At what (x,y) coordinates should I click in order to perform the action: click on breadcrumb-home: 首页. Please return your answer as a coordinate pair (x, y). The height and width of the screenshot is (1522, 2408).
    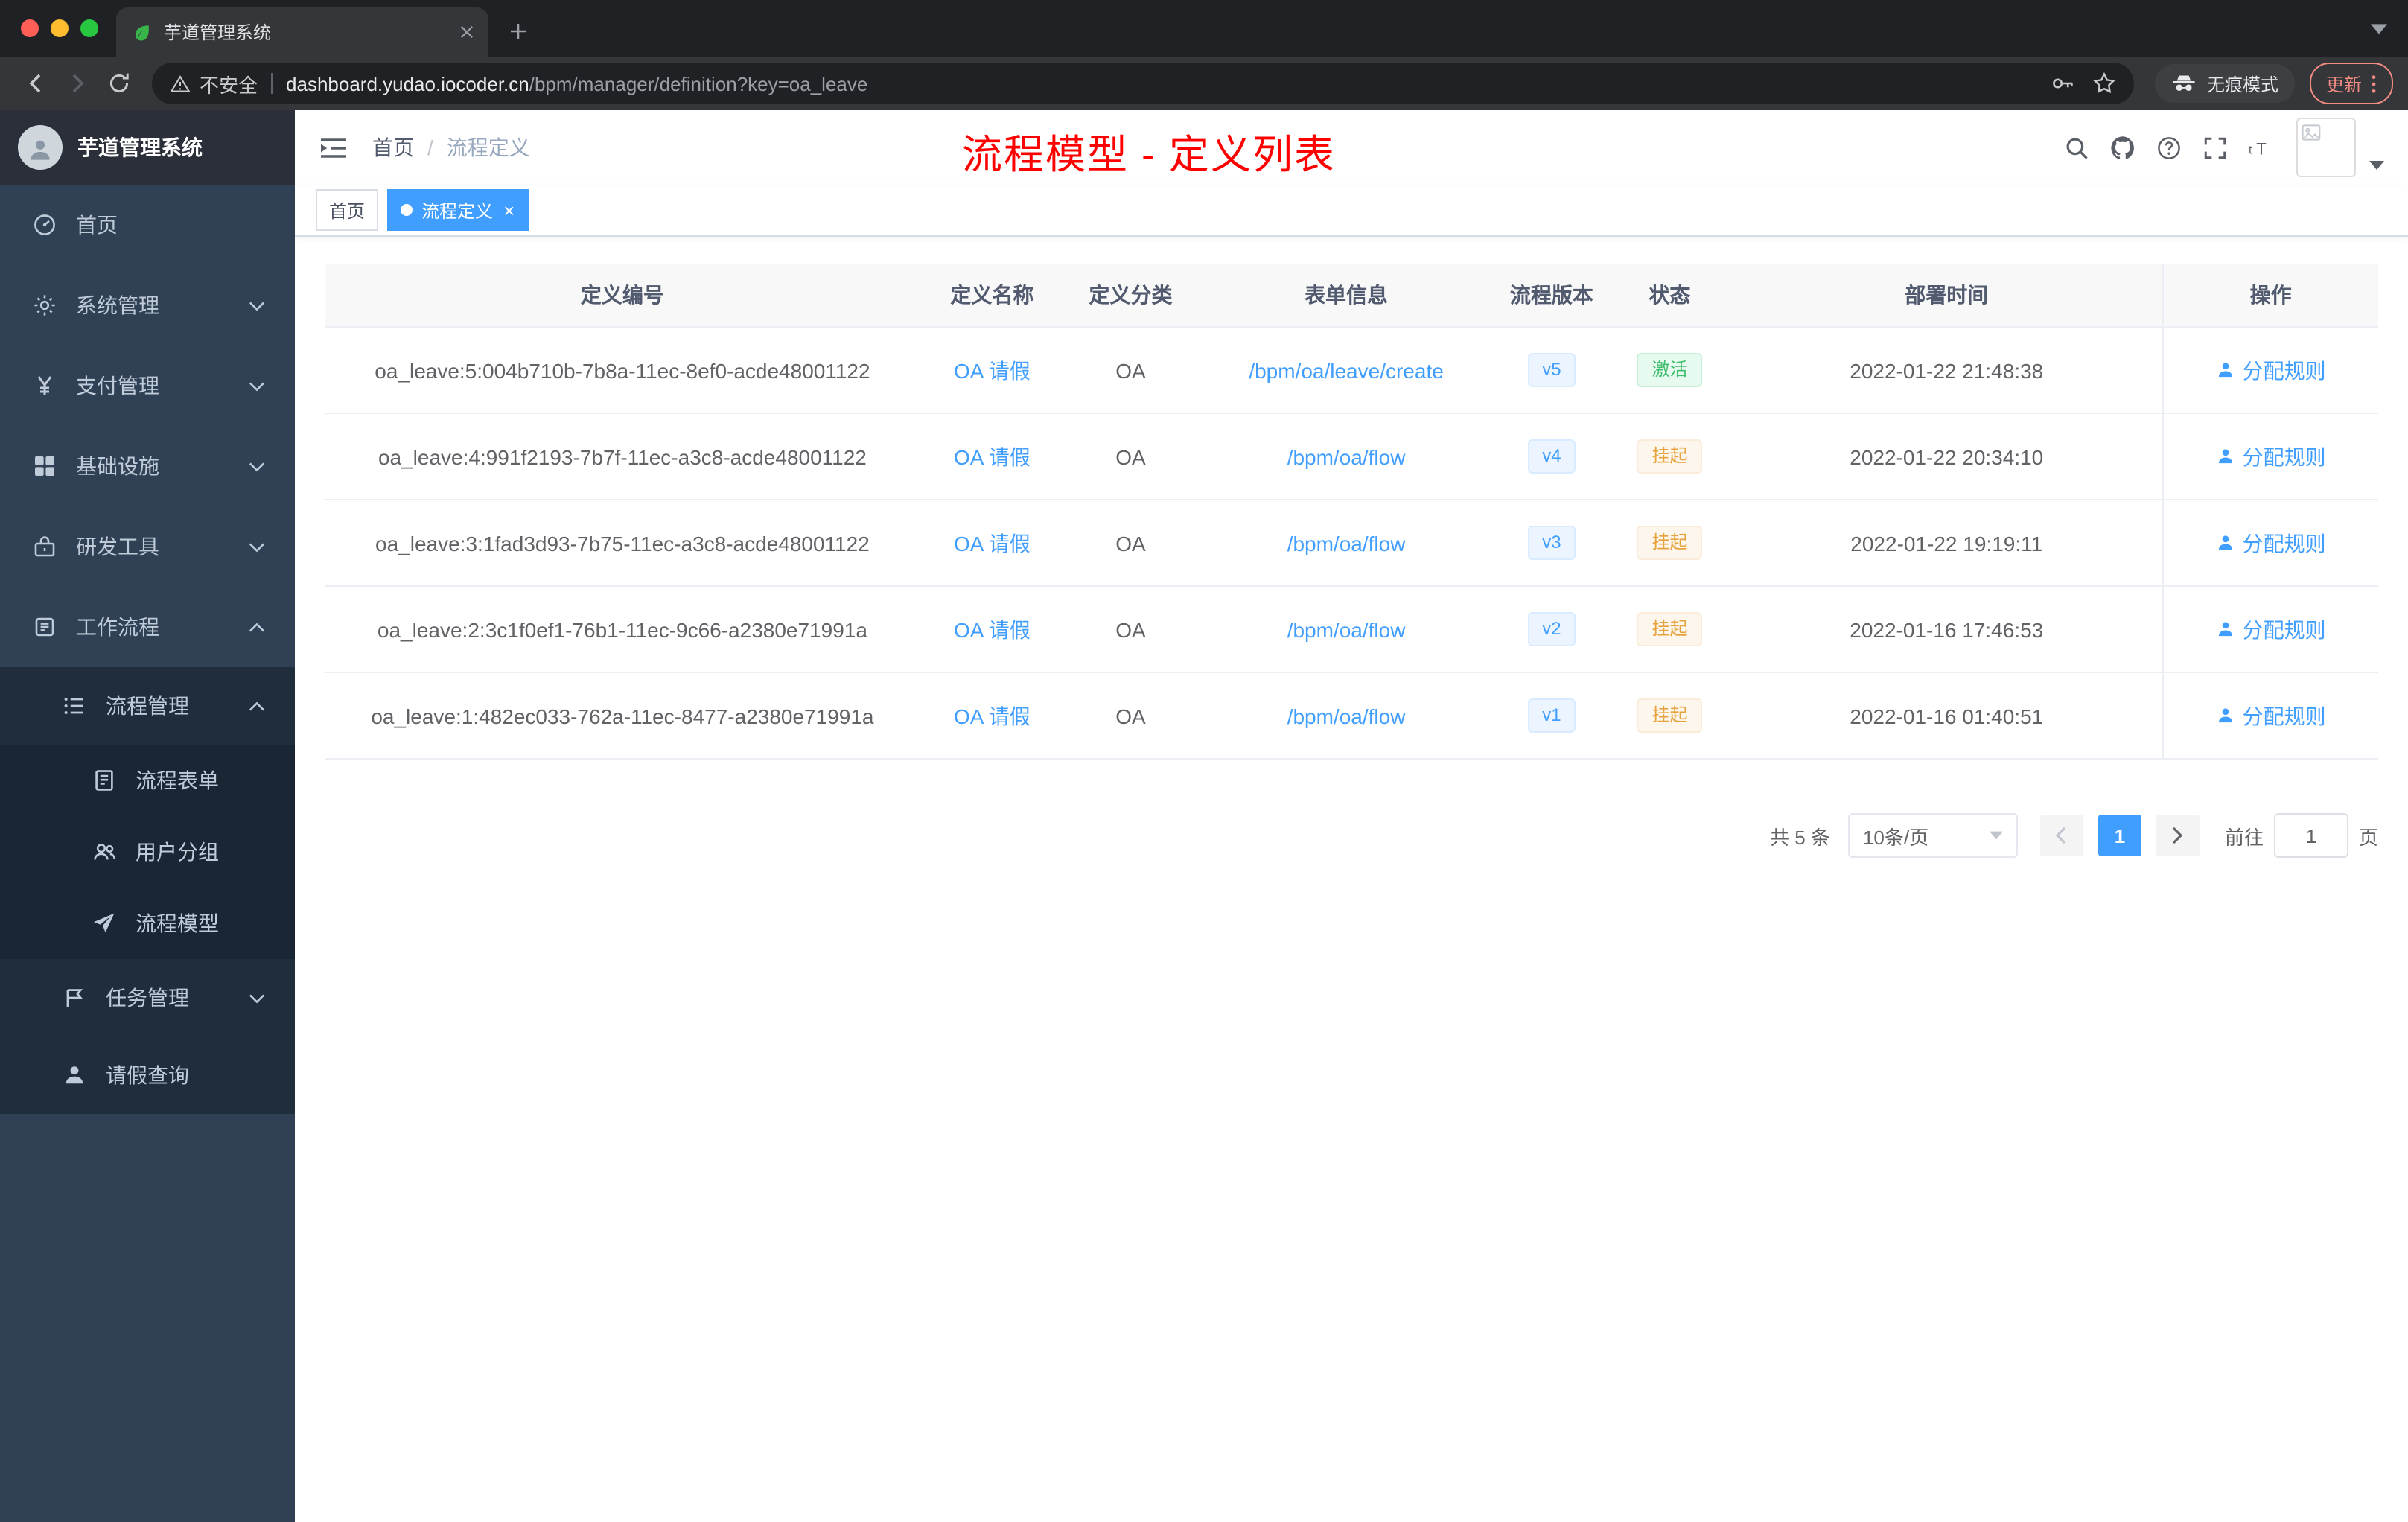
    Looking at the image, I should click on (393, 147).